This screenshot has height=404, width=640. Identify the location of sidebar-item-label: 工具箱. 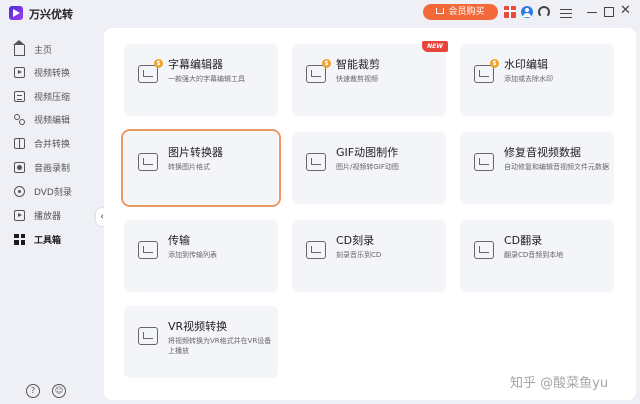
(48, 240).